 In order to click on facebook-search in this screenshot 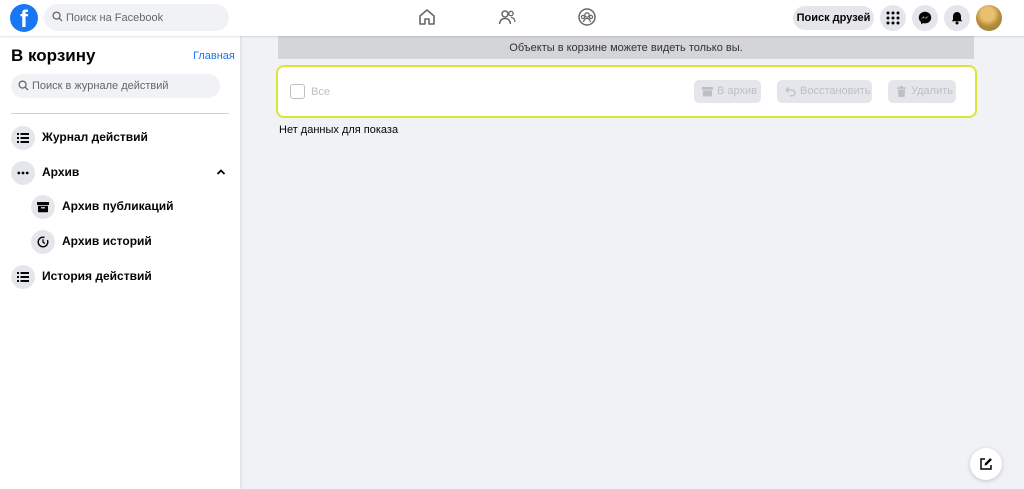, I will do `click(136, 17)`.